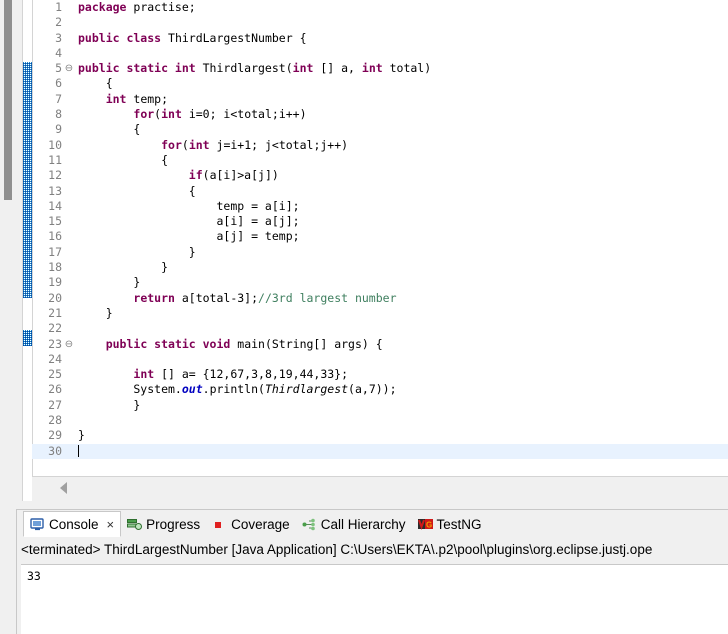 The image size is (728, 634). Describe the element at coordinates (380, 313) in the screenshot. I see `code-line: 21 }` at that location.